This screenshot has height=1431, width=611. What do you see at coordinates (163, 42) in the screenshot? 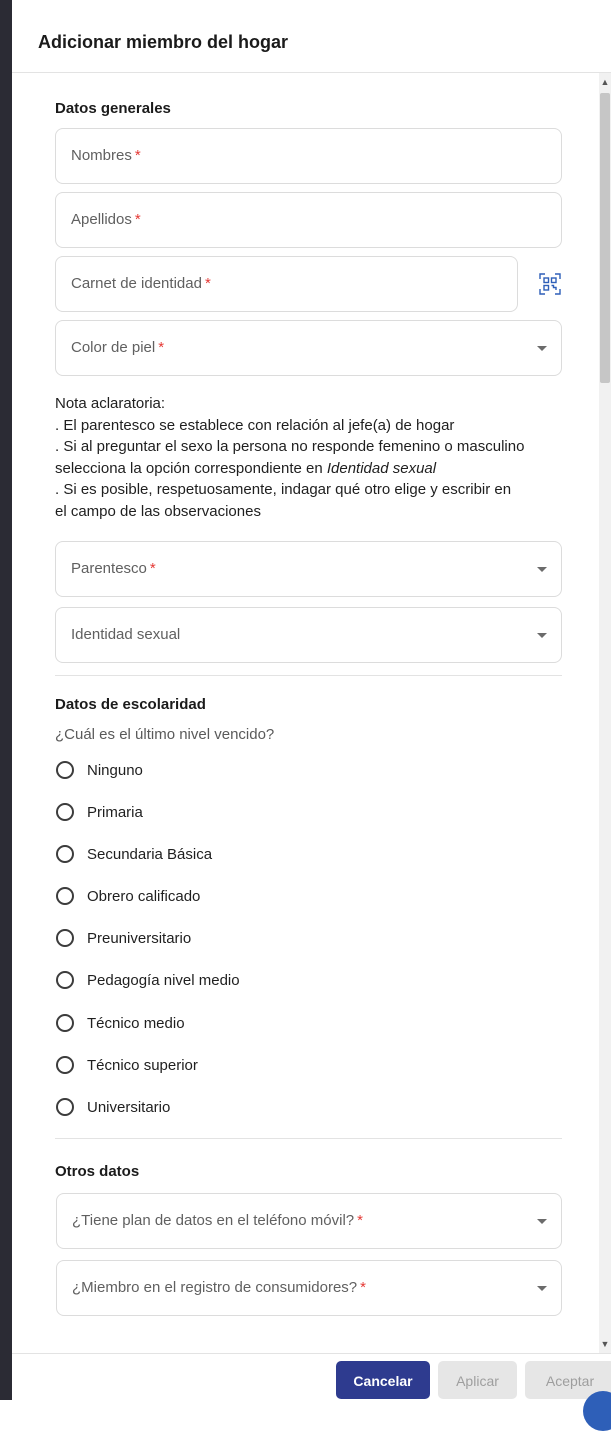
I see `dialog-title: Adicionar miembro del hogar` at bounding box center [163, 42].